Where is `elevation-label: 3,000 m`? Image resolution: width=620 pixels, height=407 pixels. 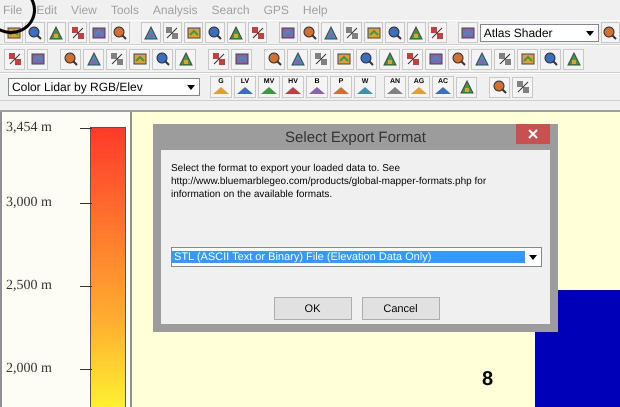 elevation-label: 3,000 m is located at coordinates (29, 203).